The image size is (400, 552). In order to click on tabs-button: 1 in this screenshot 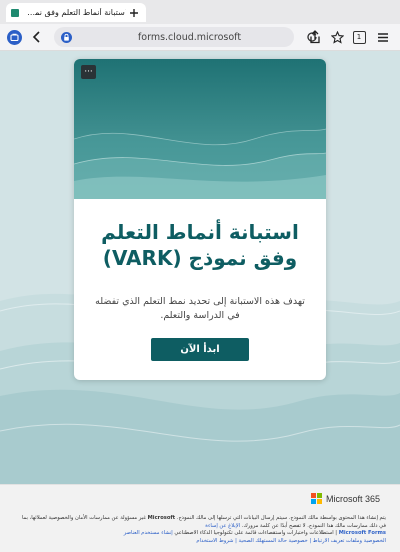, I will do `click(359, 37)`.